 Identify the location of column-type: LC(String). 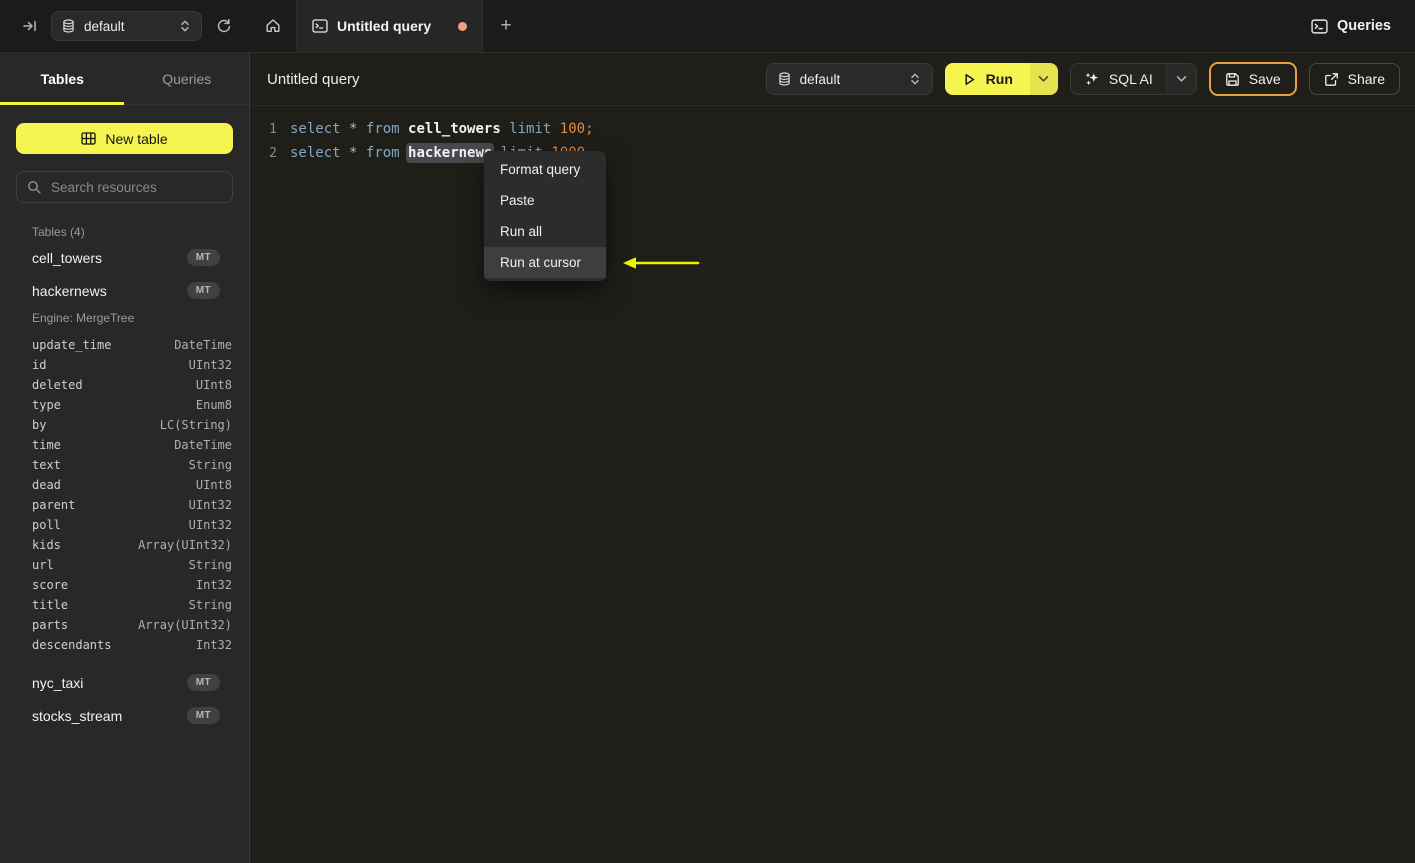
(195, 425).